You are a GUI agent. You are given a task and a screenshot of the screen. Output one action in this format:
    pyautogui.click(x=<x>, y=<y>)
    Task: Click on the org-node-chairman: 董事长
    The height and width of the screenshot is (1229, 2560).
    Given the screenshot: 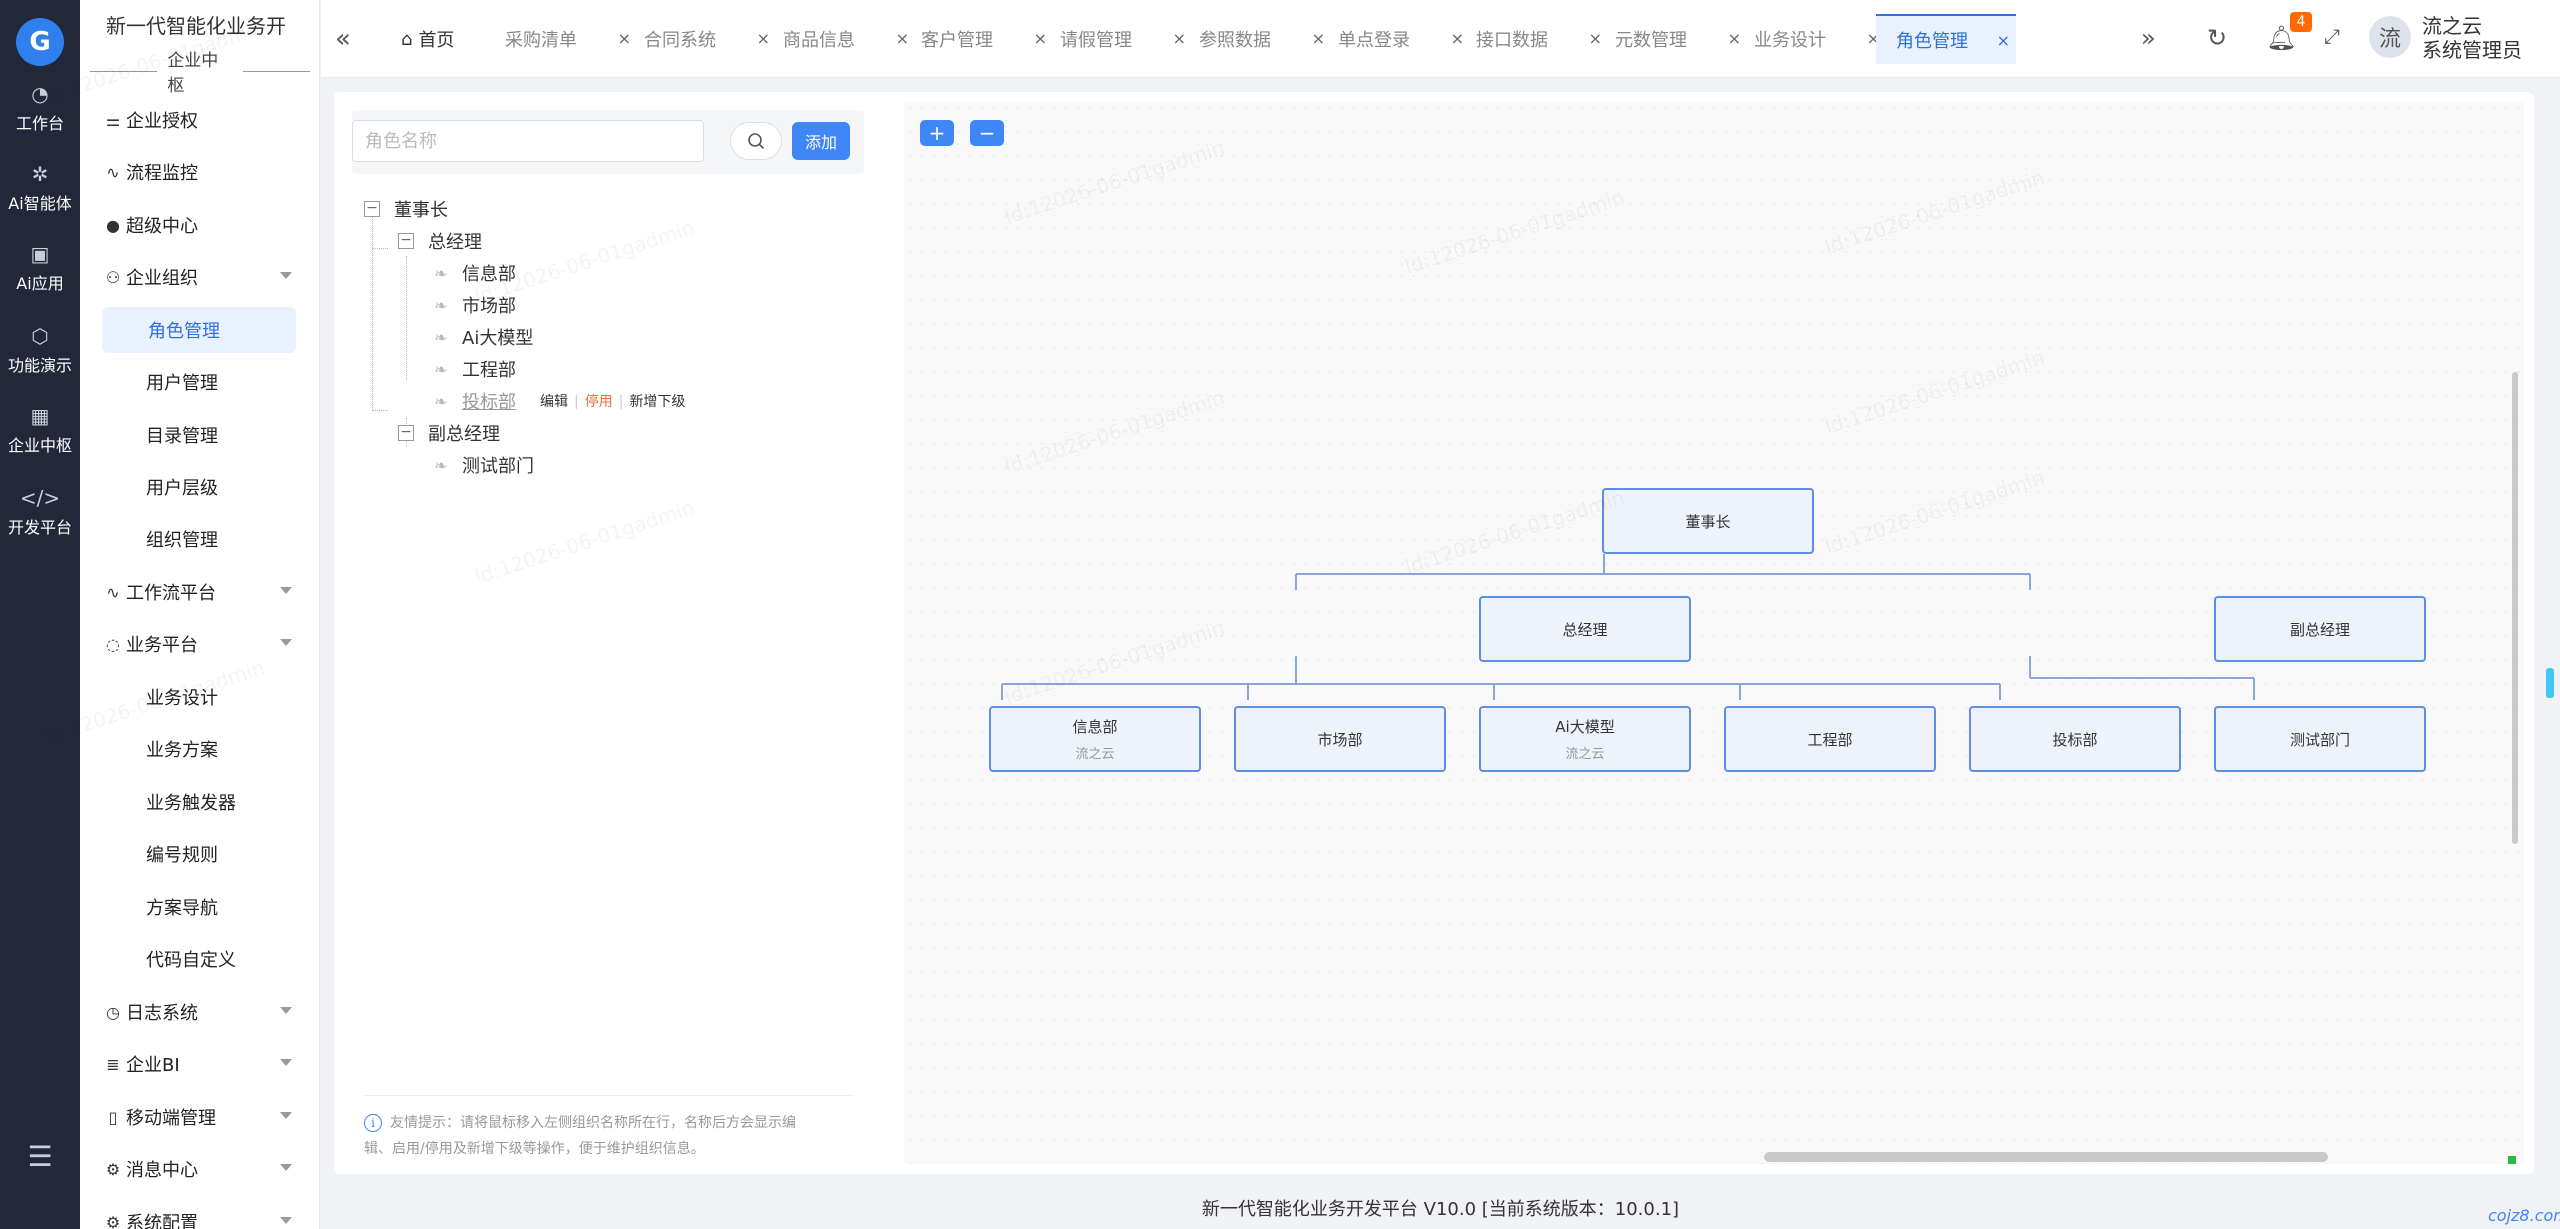 What is the action you would take?
    pyautogui.click(x=1708, y=521)
    